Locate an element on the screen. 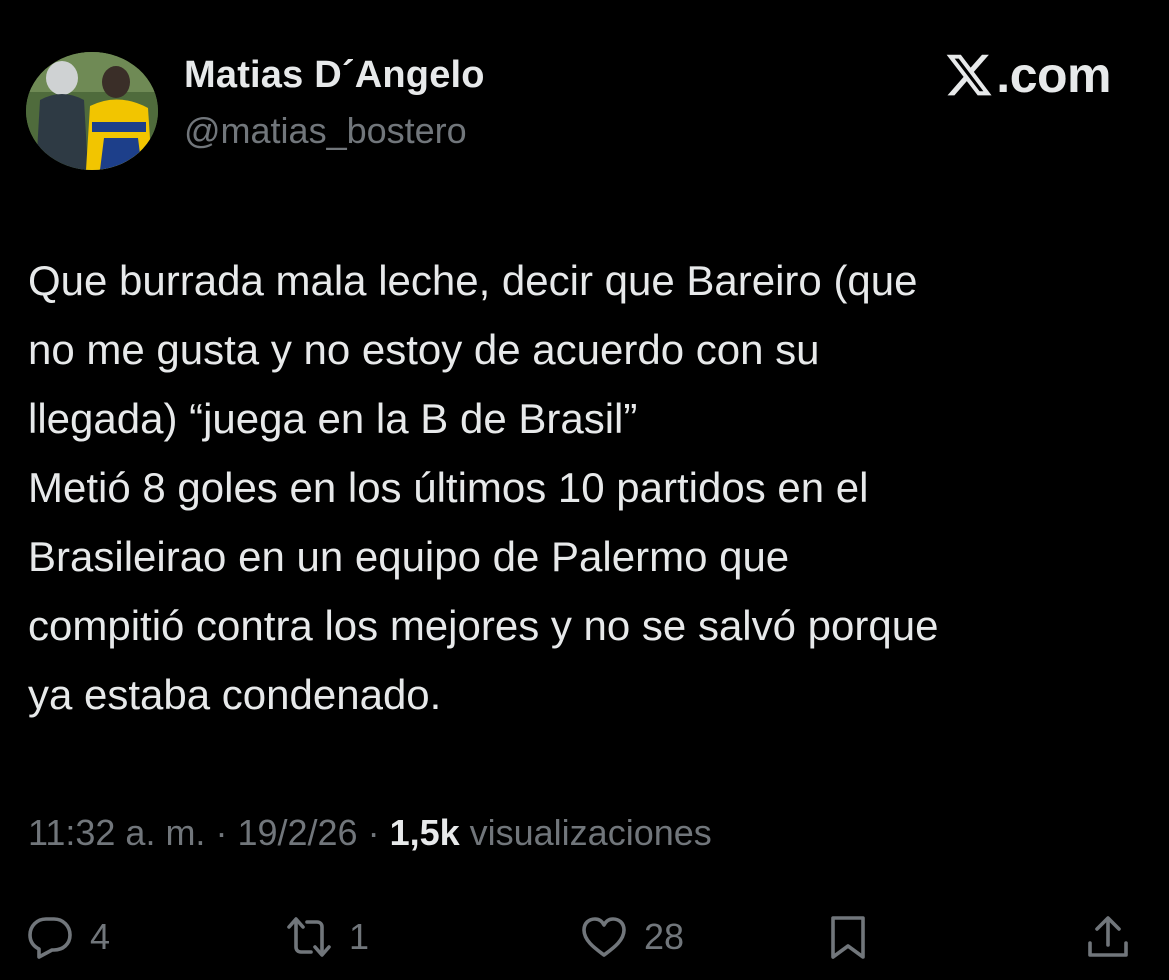 This screenshot has height=980, width=1169. bookmark-button is located at coordinates (848, 937).